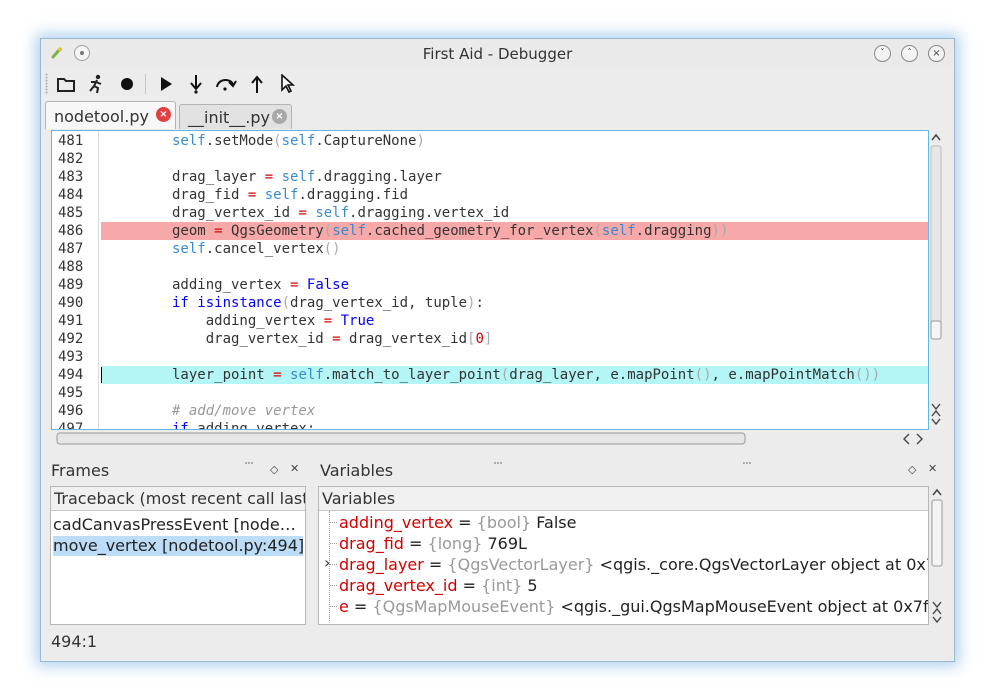 The width and height of the screenshot is (993, 699). I want to click on code-text: drag_fid = self.dragging.fid, so click(290, 195).